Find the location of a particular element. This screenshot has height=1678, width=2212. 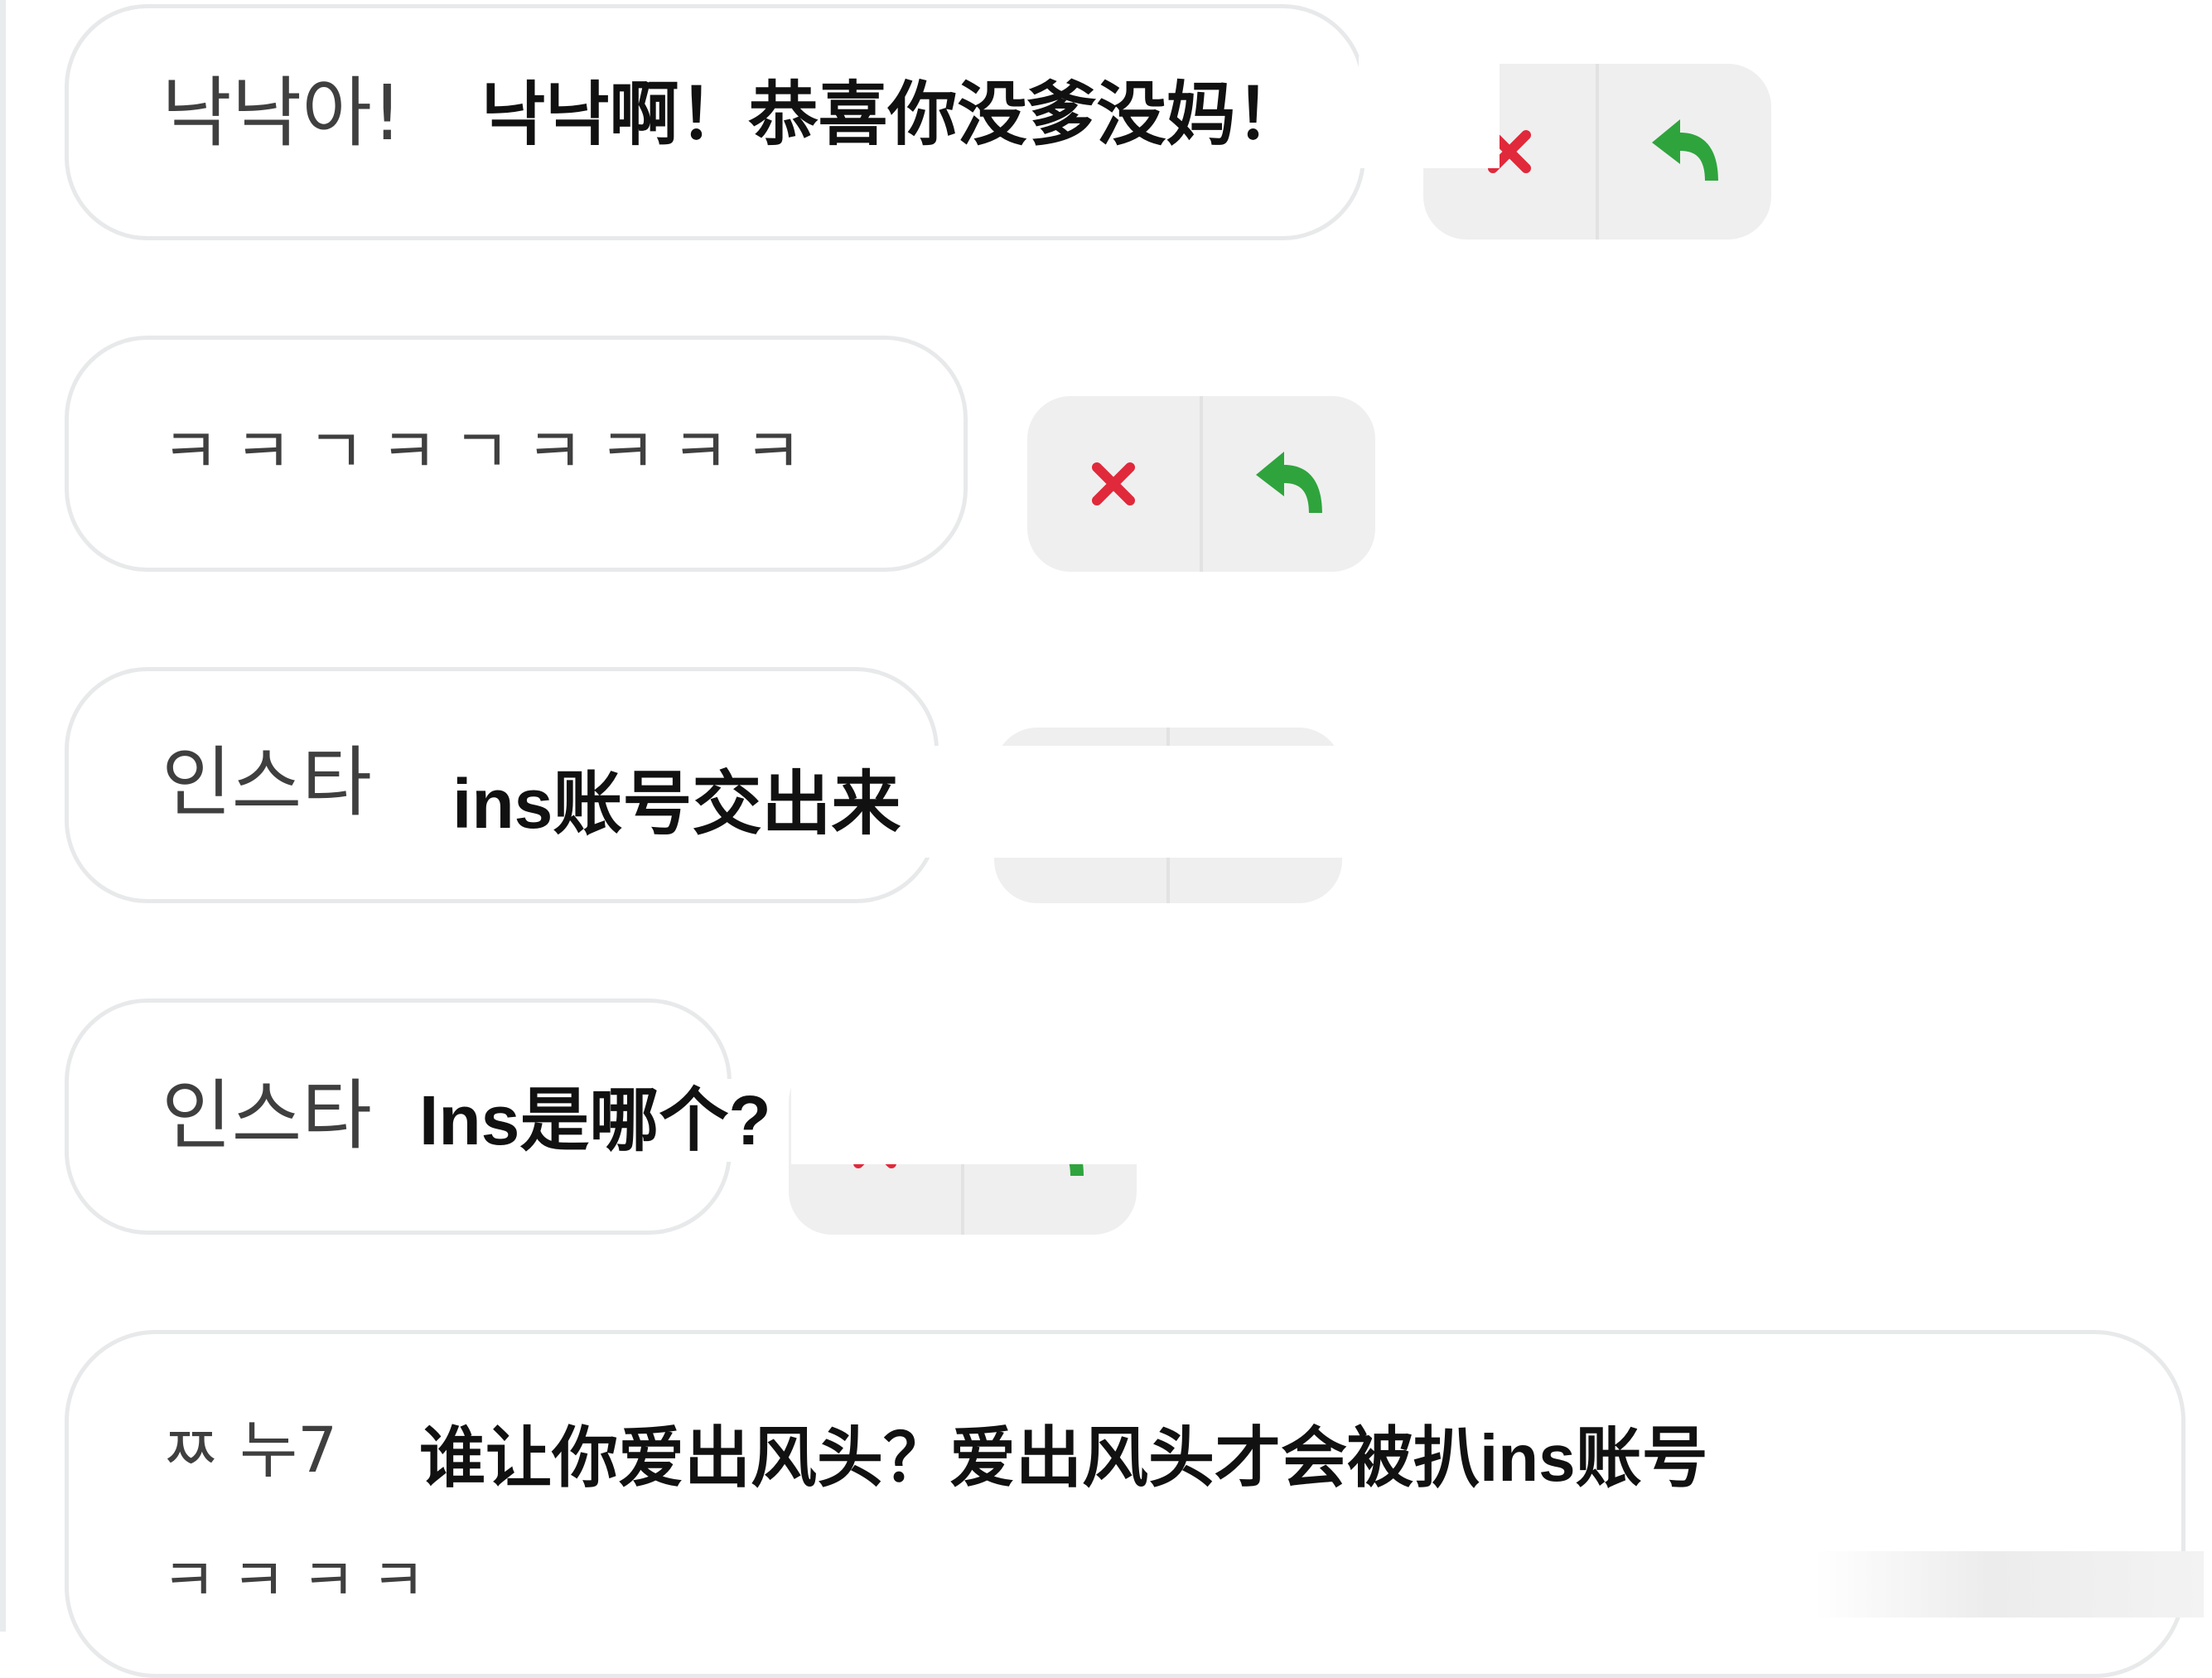

message-original-1: 낙낙아! is located at coordinates (282, 113).